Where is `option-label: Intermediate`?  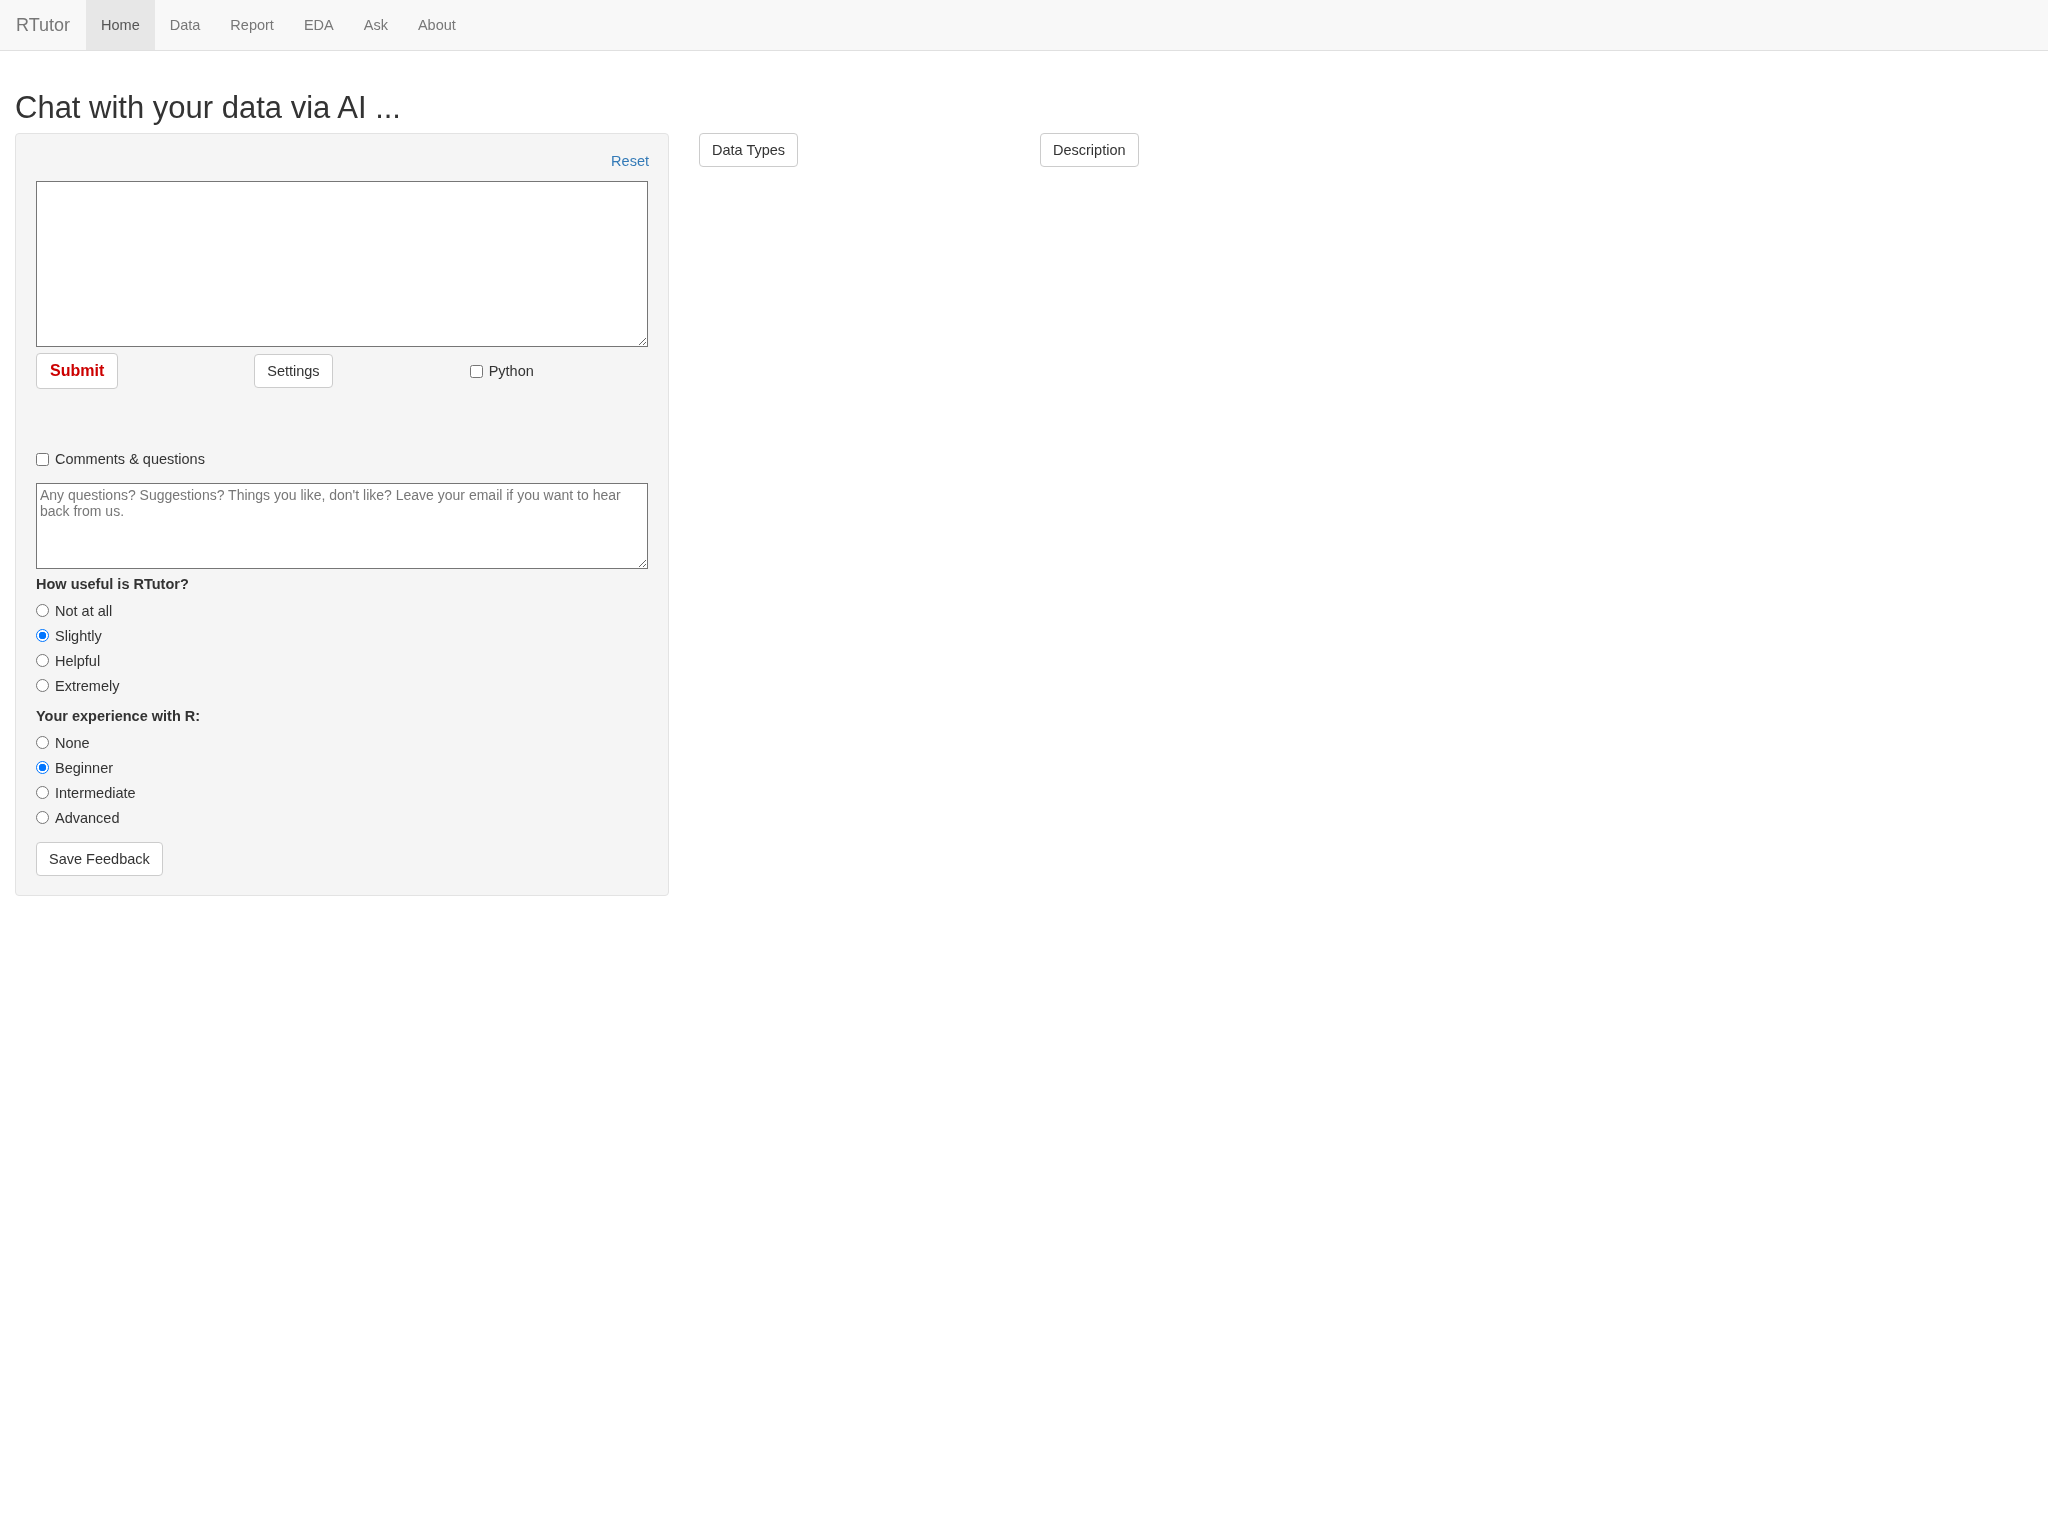 option-label: Intermediate is located at coordinates (95, 792).